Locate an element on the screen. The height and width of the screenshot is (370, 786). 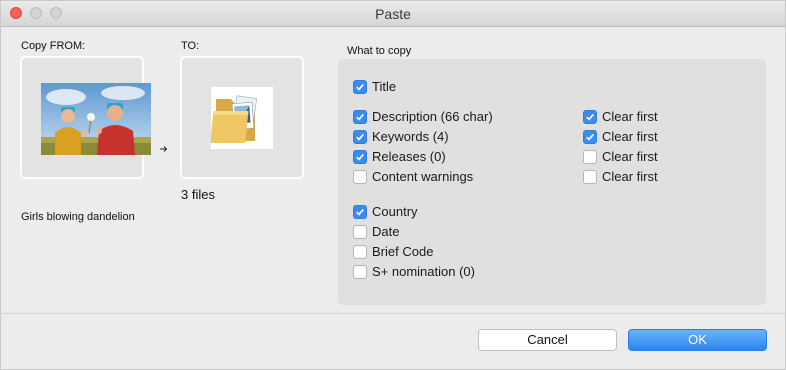
what-to-copy-label: What to copy is located at coordinates (379, 51).